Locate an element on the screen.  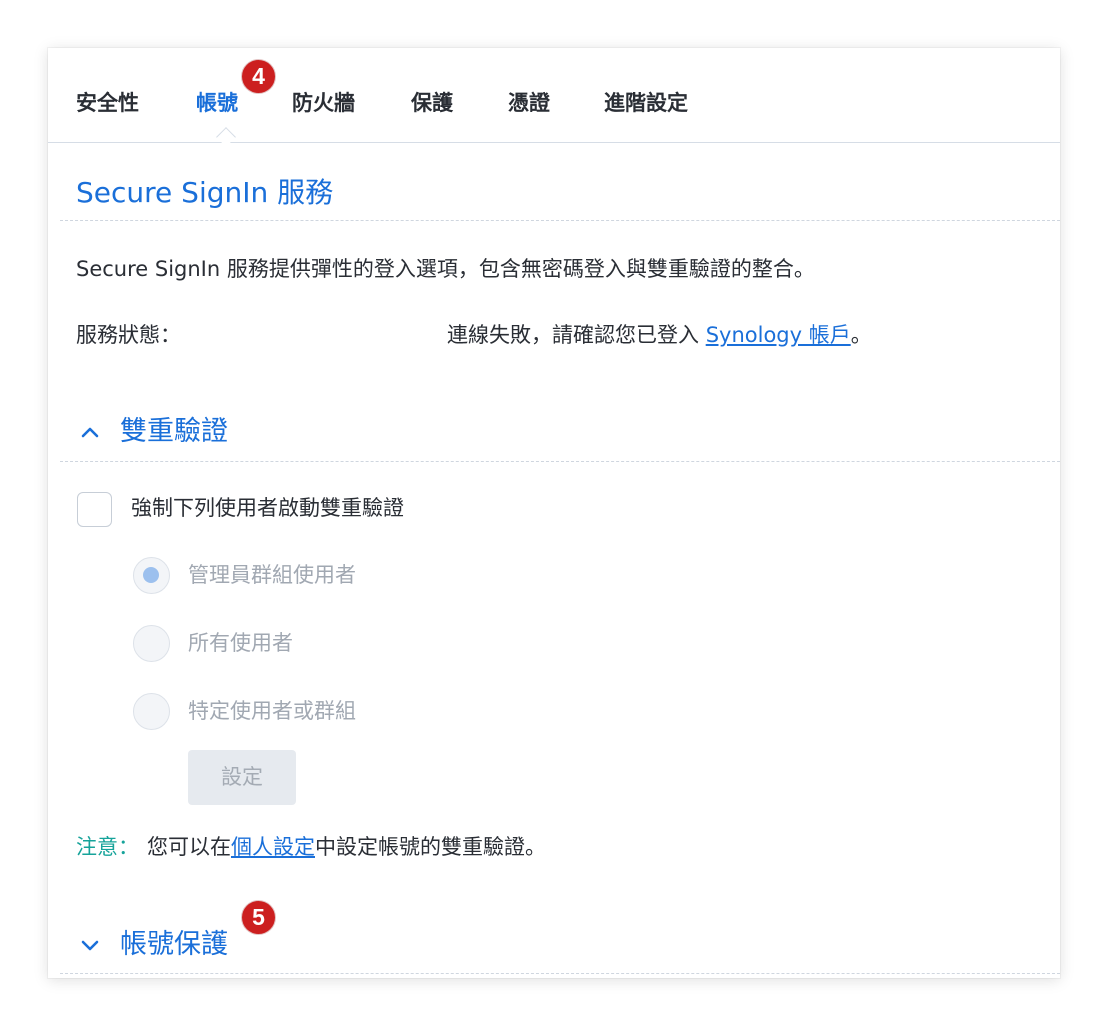
settings-button: 設定 is located at coordinates (242, 777).